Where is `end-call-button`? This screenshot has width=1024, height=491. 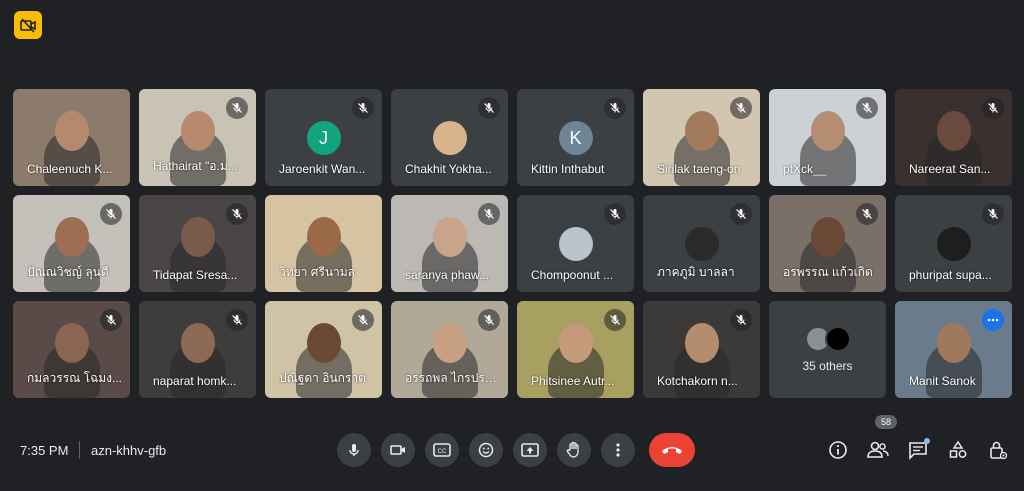 end-call-button is located at coordinates (672, 450).